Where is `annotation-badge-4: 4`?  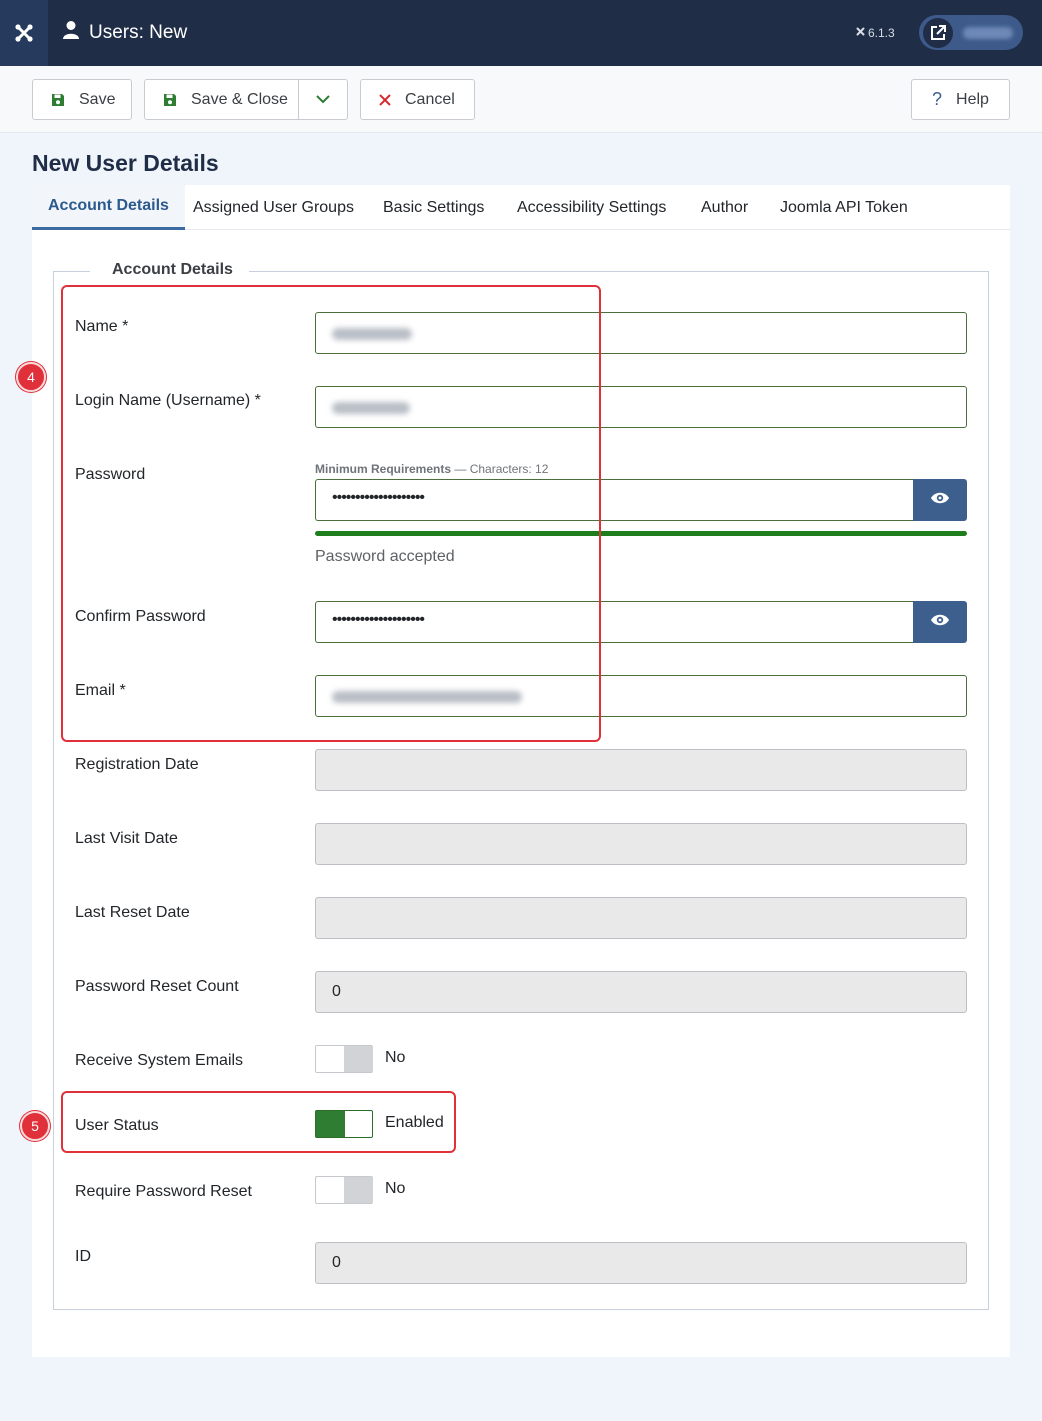
annotation-badge-4: 4 is located at coordinates (31, 377).